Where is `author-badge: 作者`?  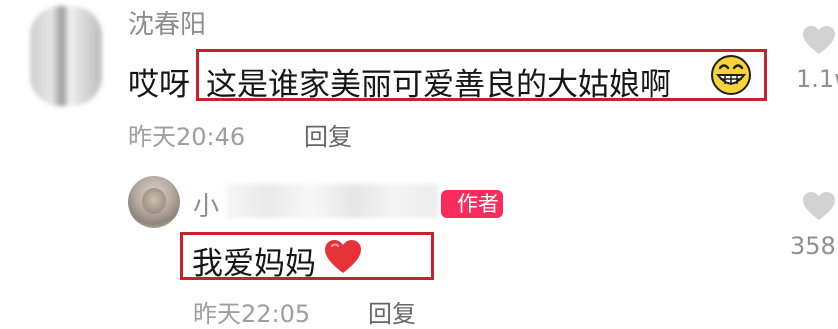 author-badge: 作者 is located at coordinates (472, 204).